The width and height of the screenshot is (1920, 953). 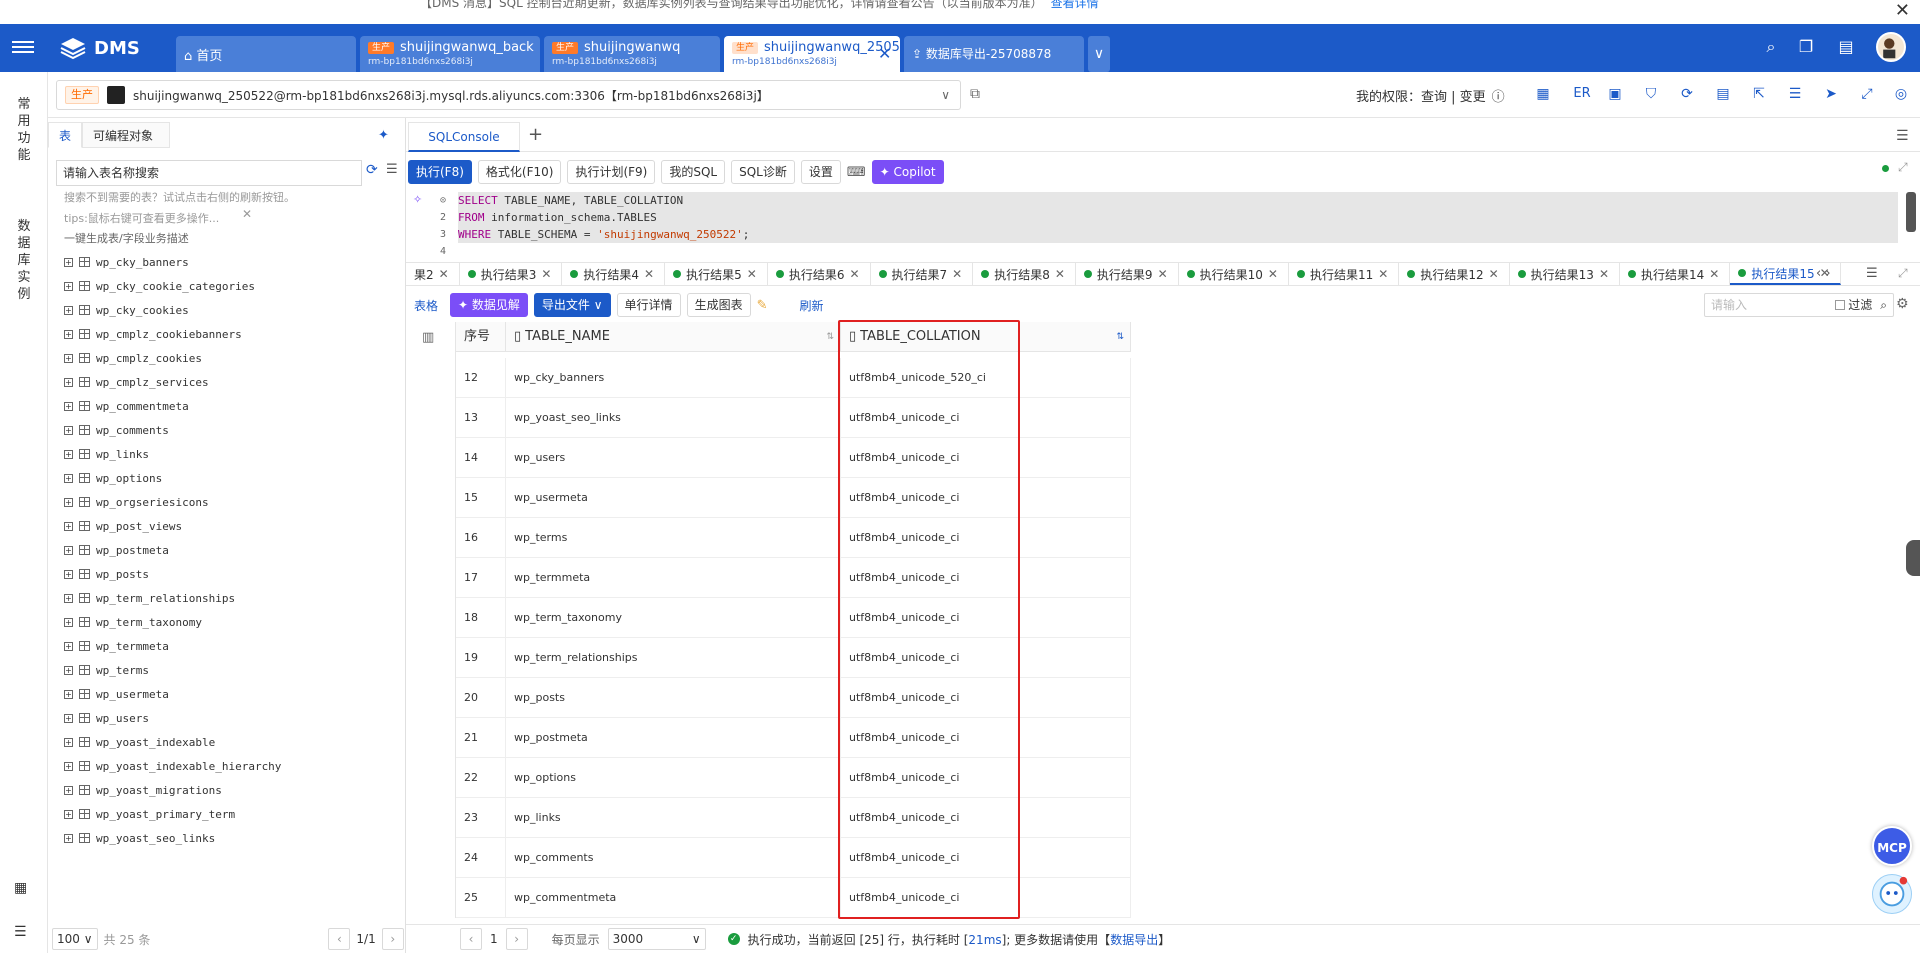 What do you see at coordinates (1853, 305) in the screenshot?
I see `filter-checkbox: 过滤` at bounding box center [1853, 305].